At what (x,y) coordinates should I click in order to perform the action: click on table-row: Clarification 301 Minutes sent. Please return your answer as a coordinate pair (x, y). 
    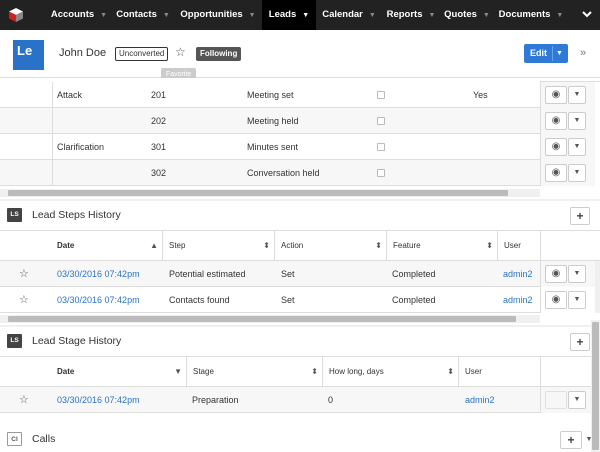
    Looking at the image, I should click on (270, 147).